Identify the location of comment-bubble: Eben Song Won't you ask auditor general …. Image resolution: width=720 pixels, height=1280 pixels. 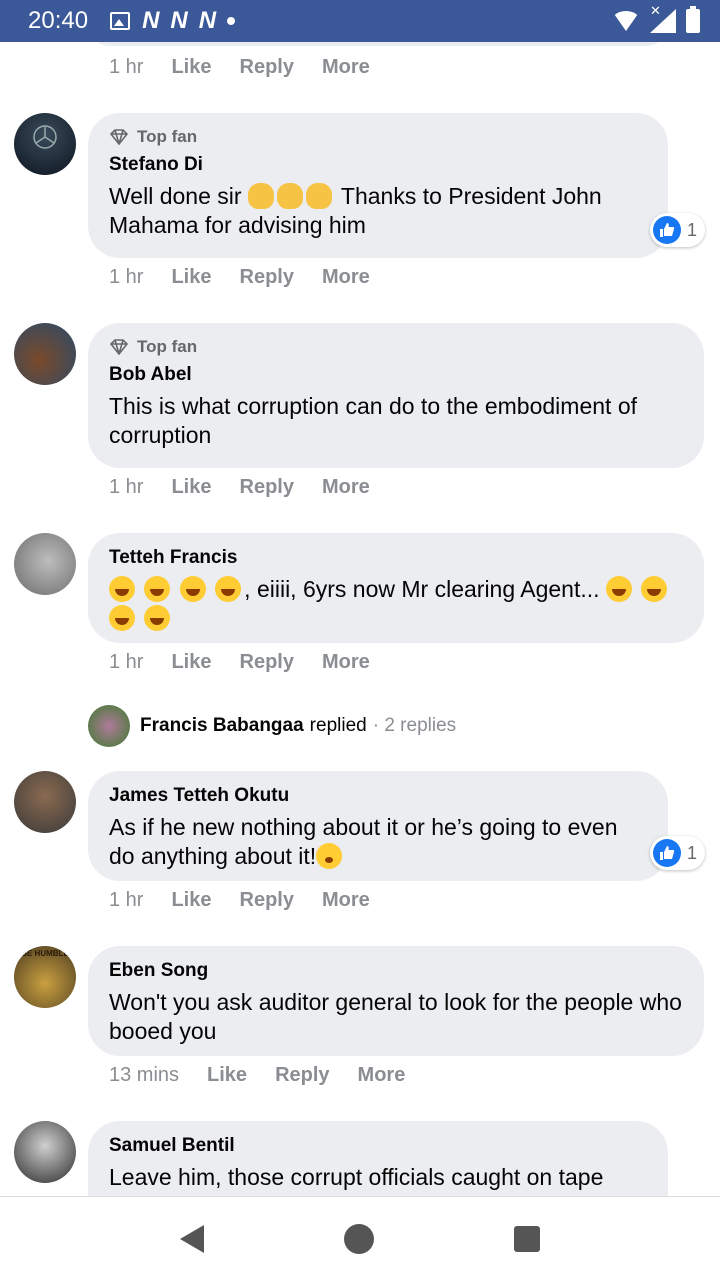
(396, 1001).